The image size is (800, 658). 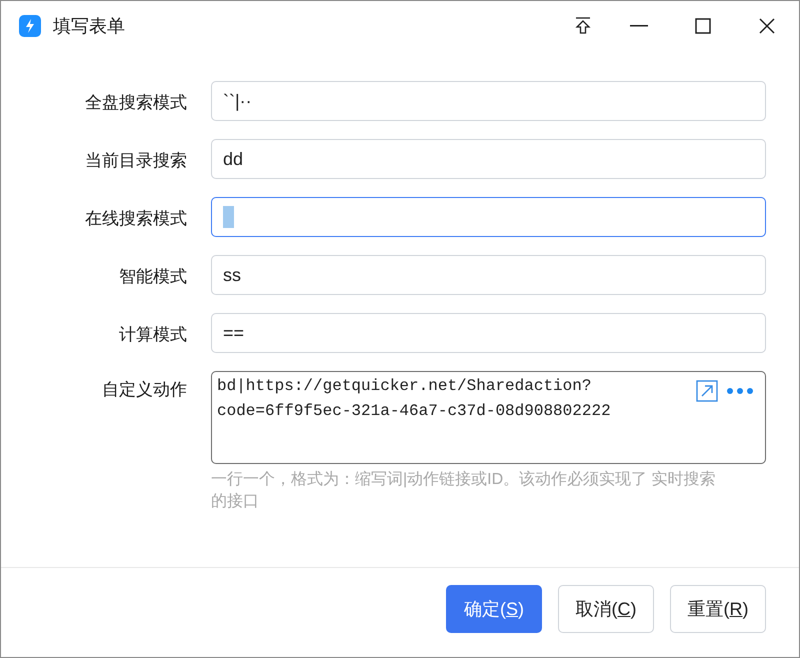 I want to click on field-label: 全盘搜索模式, so click(x=136, y=102).